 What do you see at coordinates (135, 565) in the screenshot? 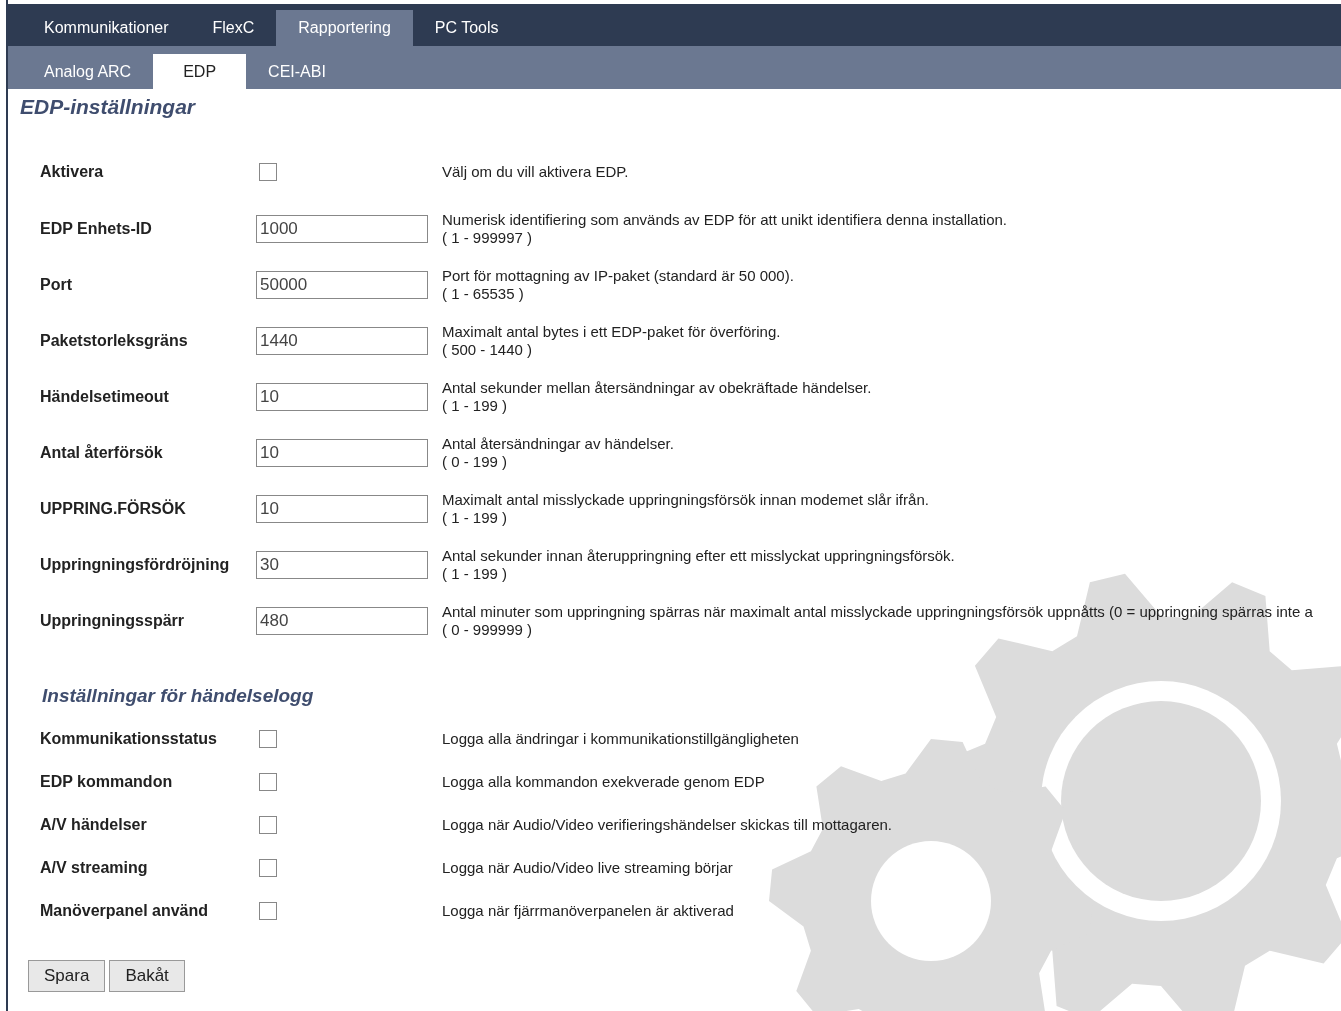
I see `field-label: Uppringningsfördröjning` at bounding box center [135, 565].